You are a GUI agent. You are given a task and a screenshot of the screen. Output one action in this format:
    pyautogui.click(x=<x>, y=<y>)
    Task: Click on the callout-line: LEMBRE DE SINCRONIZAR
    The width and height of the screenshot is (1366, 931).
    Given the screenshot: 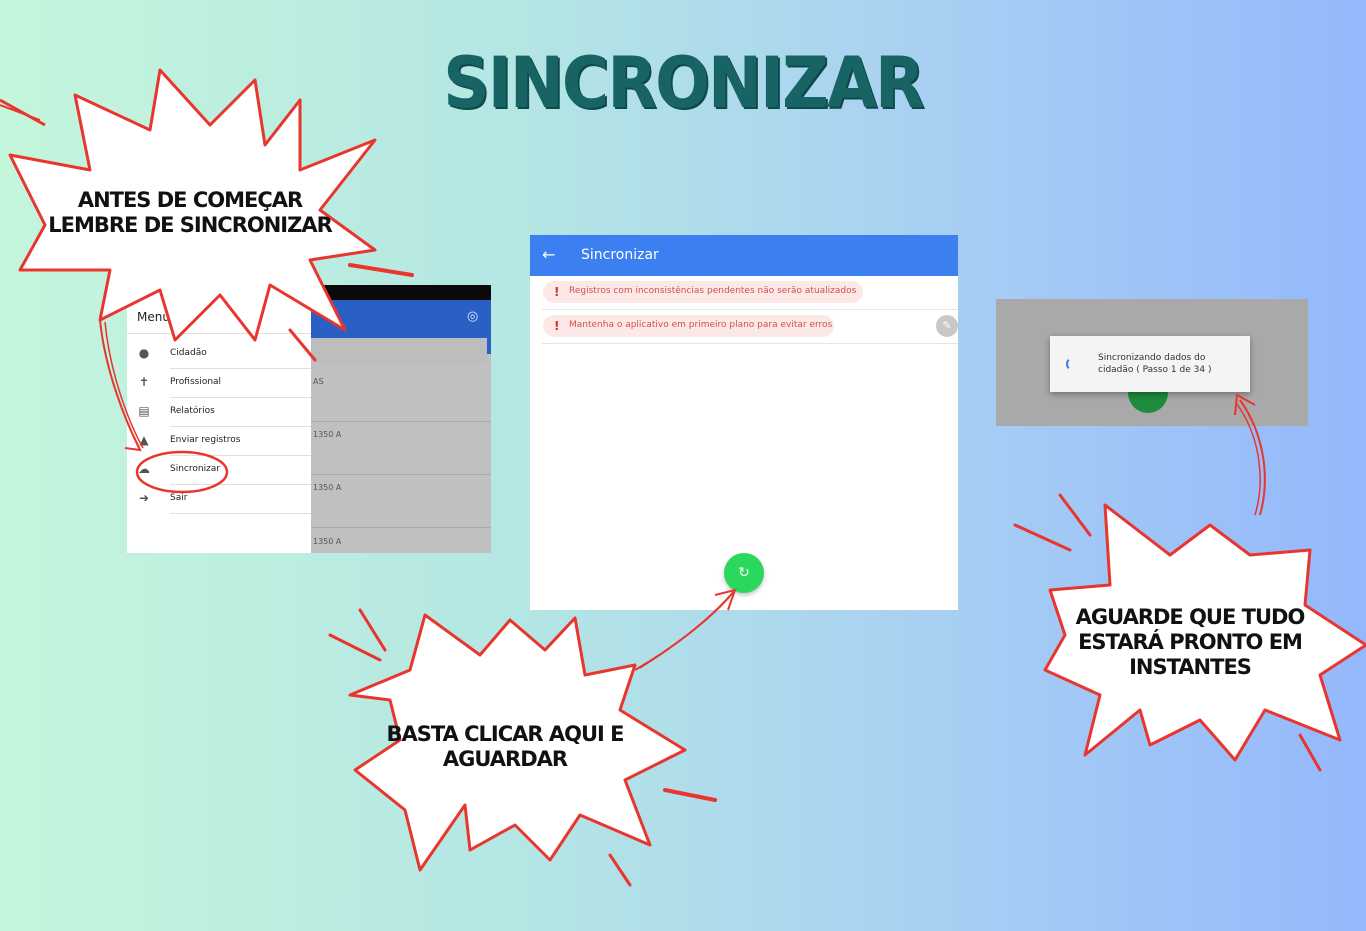 What is the action you would take?
    pyautogui.click(x=190, y=225)
    